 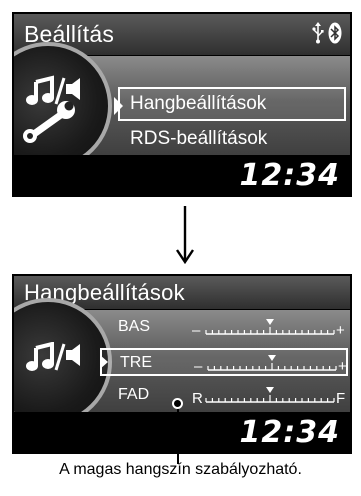 I want to click on bluetooth-icon, so click(x=335, y=35).